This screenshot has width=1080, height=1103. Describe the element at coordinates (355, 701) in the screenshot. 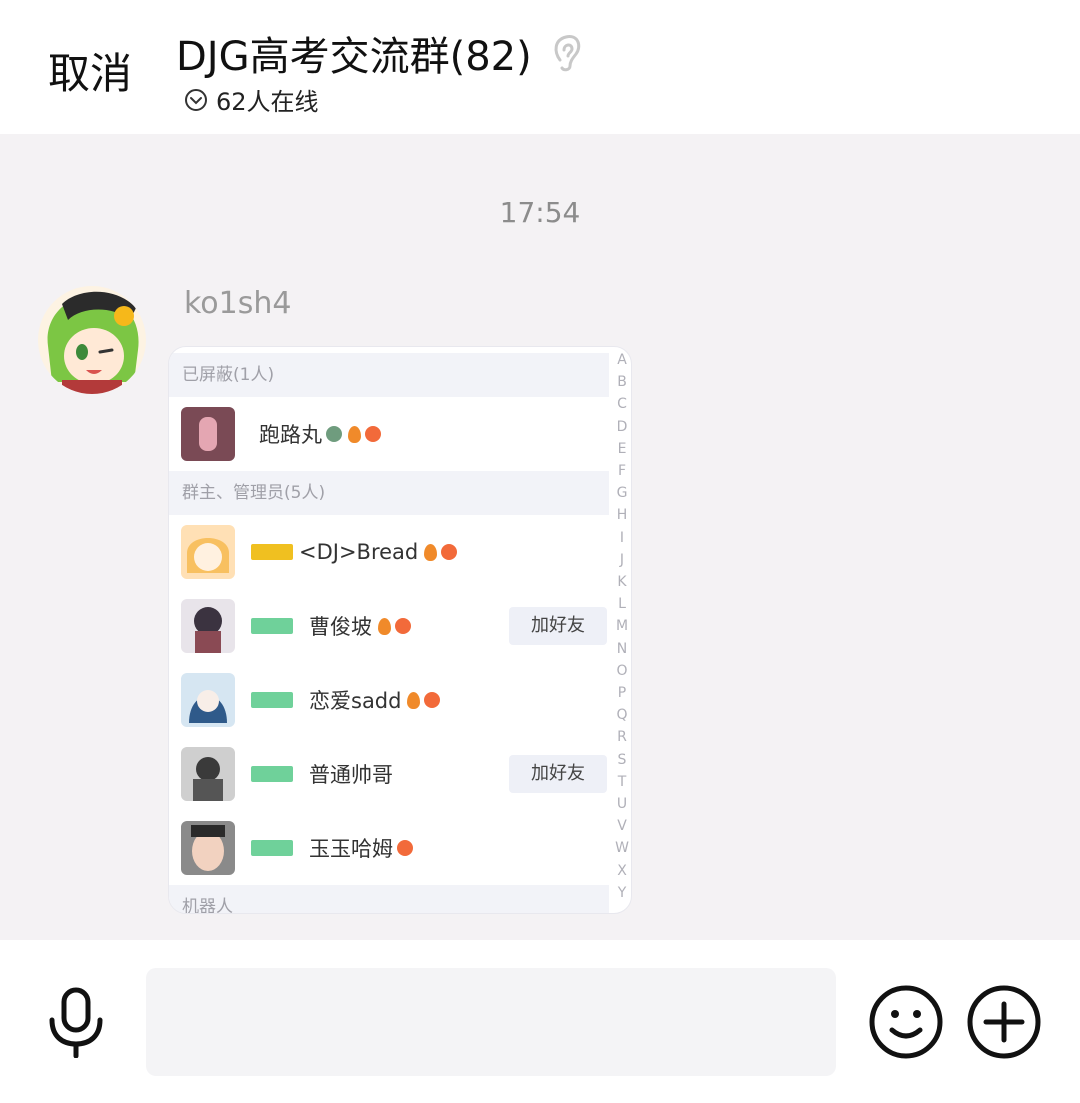

I see `member-name: 恋爱sadd` at that location.